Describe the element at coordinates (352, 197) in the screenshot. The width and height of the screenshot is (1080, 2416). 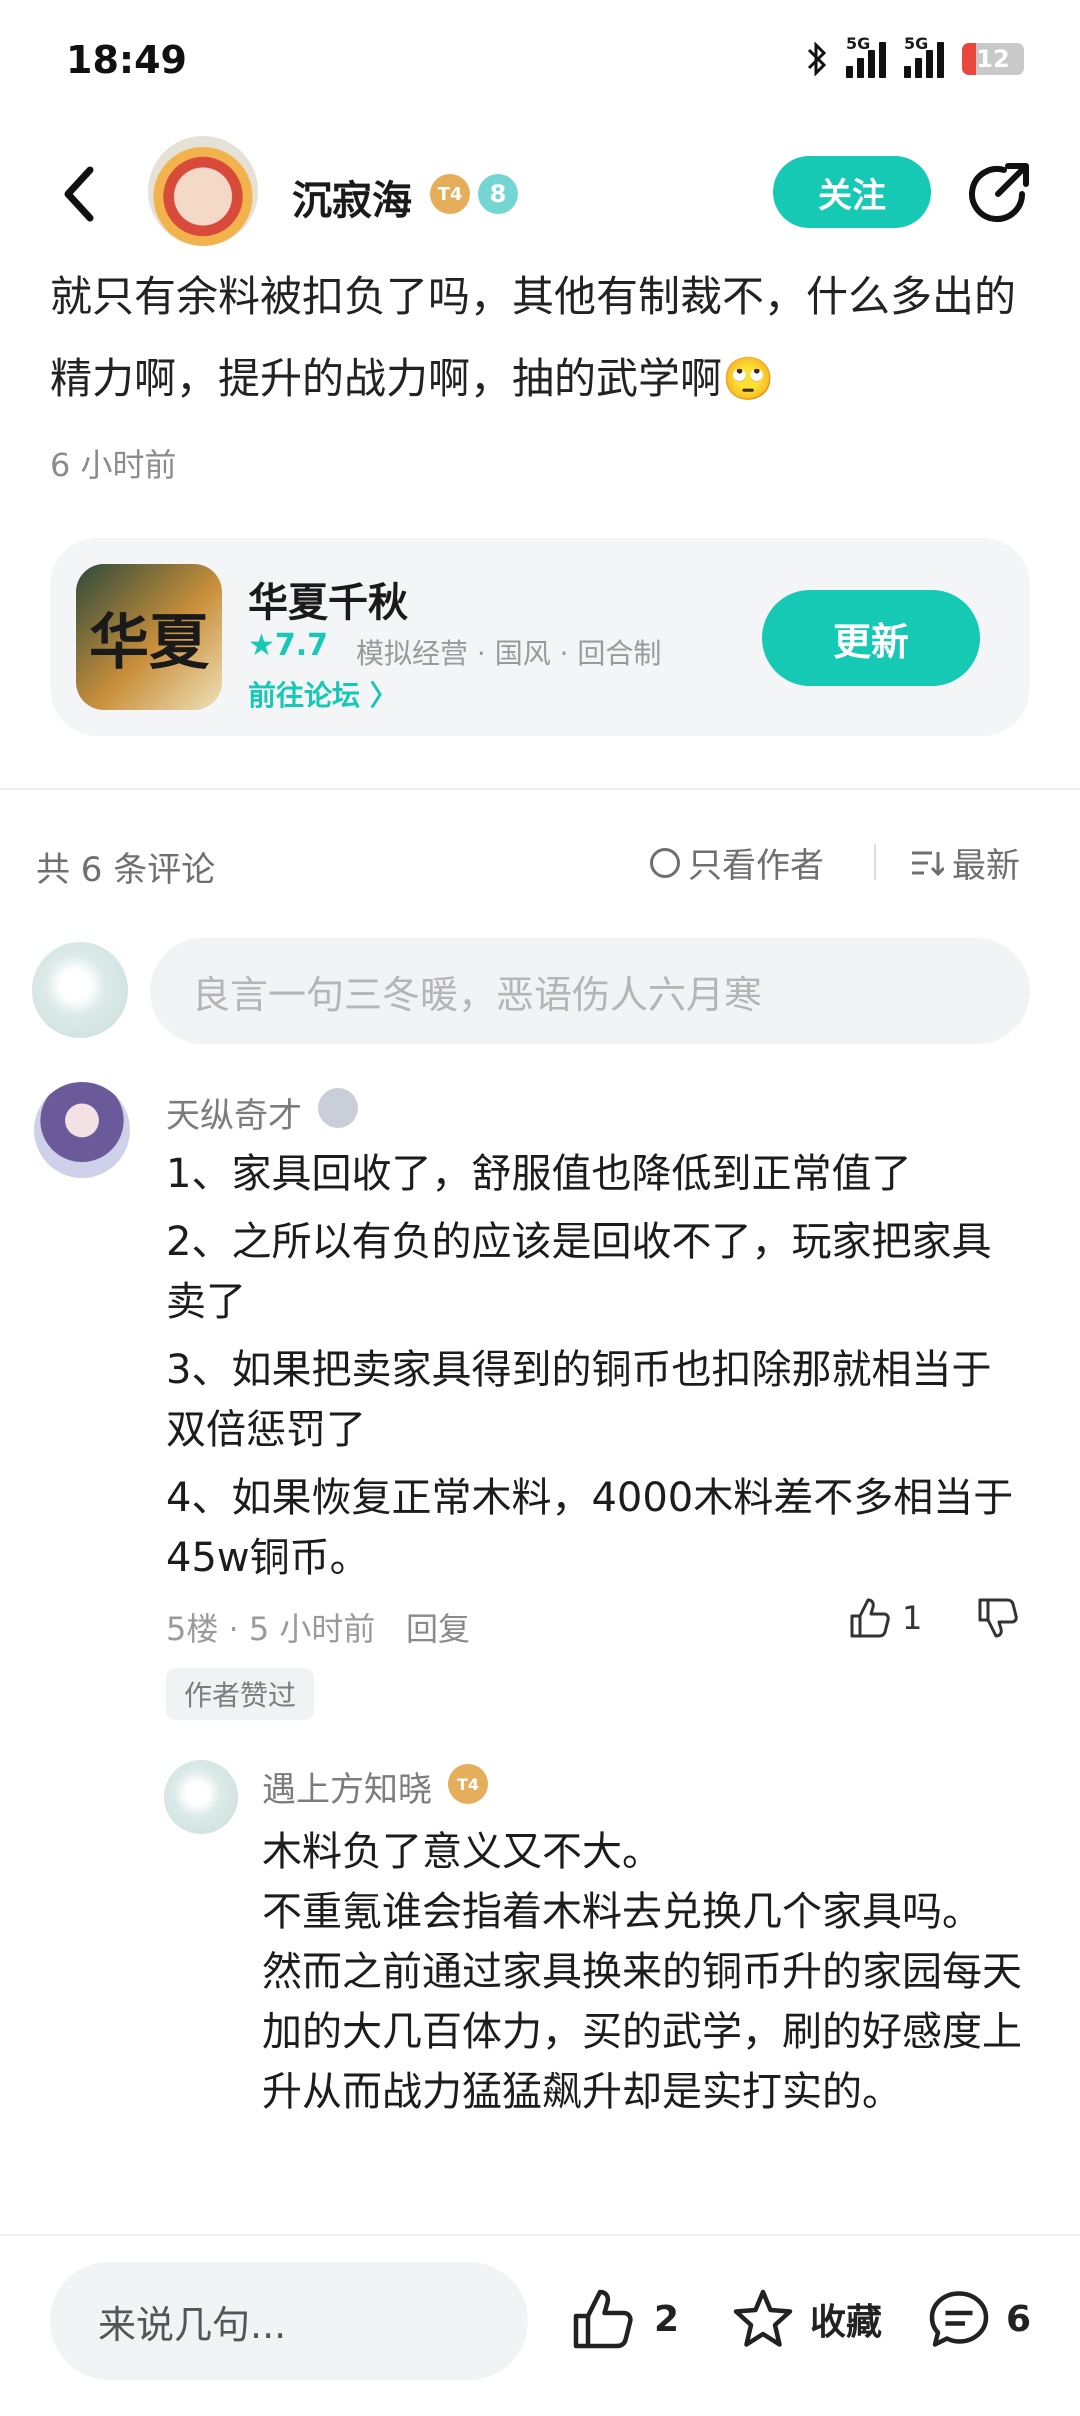
I see `author-name: 沉寂海` at that location.